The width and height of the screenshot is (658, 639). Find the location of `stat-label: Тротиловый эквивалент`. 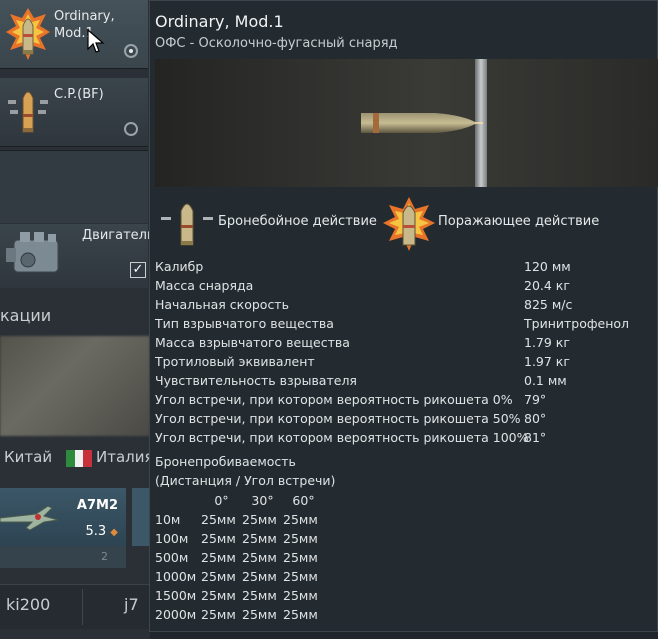

stat-label: Тротиловый эквивалент is located at coordinates (235, 361).